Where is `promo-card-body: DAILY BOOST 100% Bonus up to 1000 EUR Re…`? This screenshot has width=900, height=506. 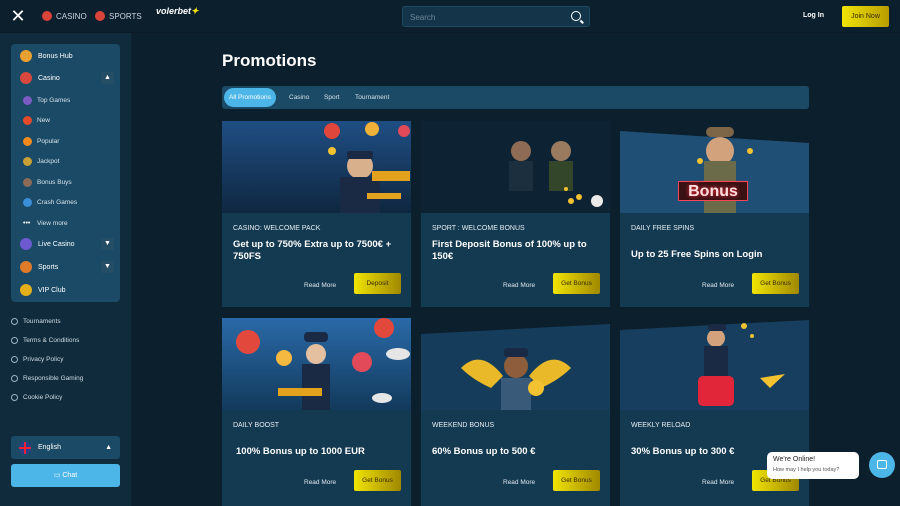
promo-card-body: DAILY BOOST 100% Bonus up to 1000 EUR Re… is located at coordinates (316, 457).